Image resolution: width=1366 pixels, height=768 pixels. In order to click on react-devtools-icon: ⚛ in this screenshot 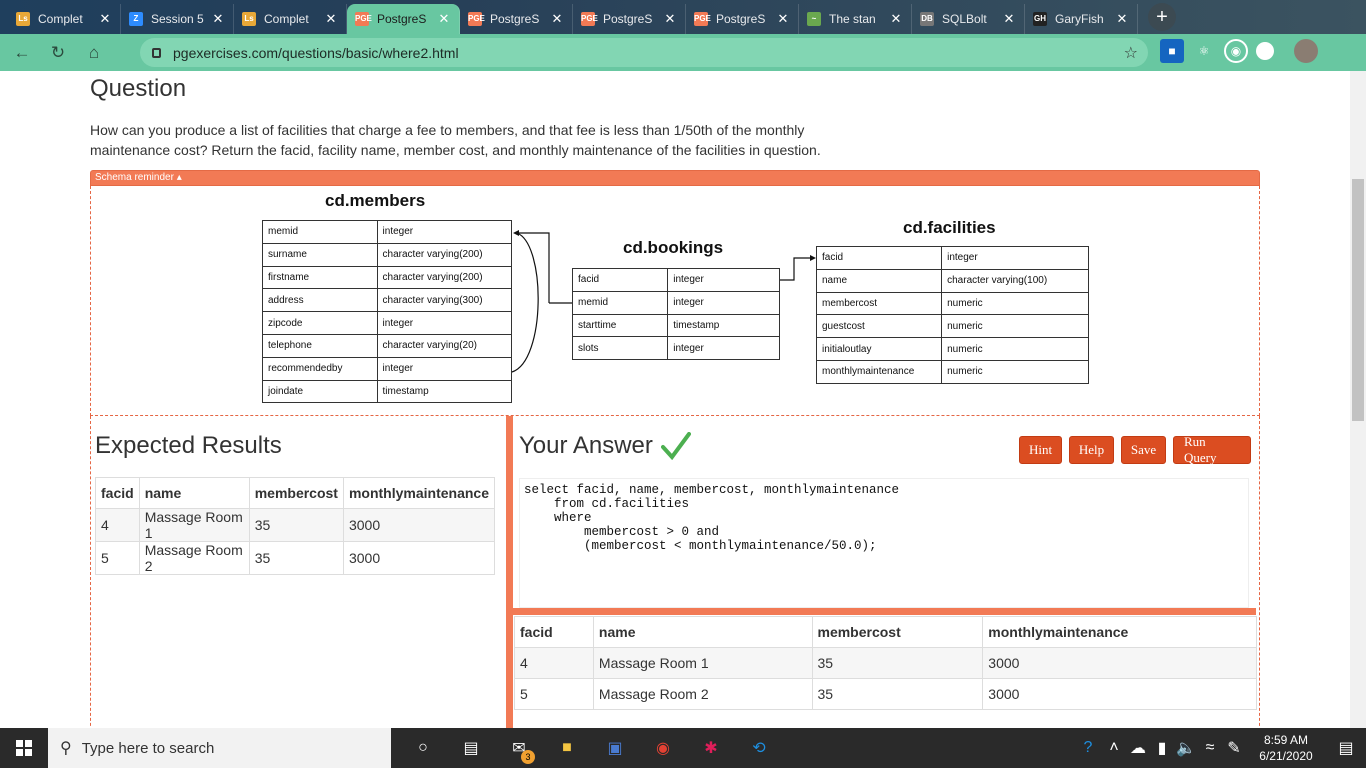, I will do `click(1204, 51)`.